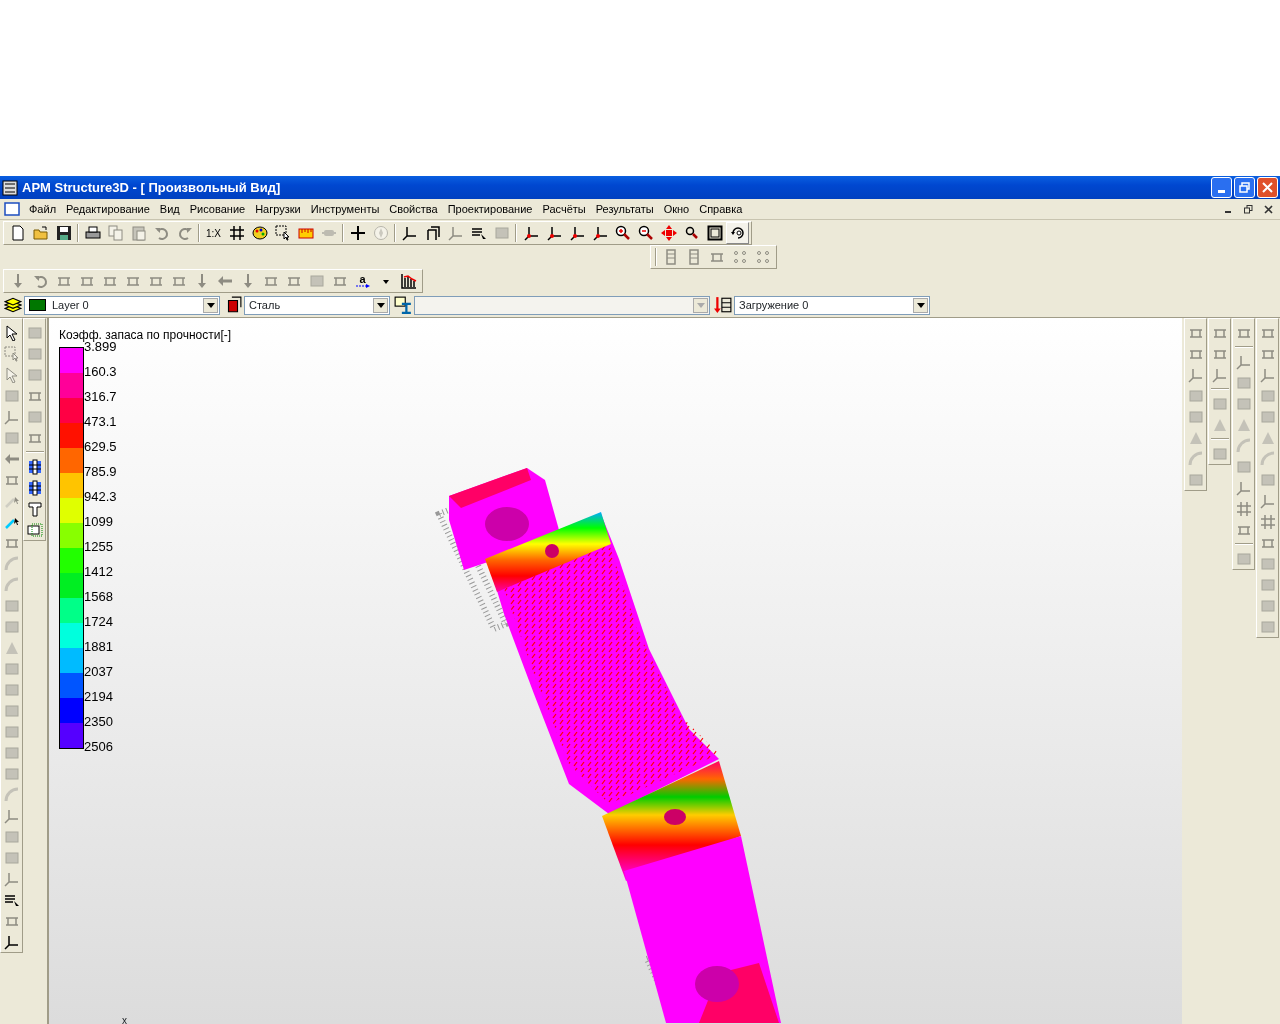 Image resolution: width=1280 pixels, height=1024 pixels. What do you see at coordinates (99, 597) in the screenshot?
I see `legend-value: 1568` at bounding box center [99, 597].